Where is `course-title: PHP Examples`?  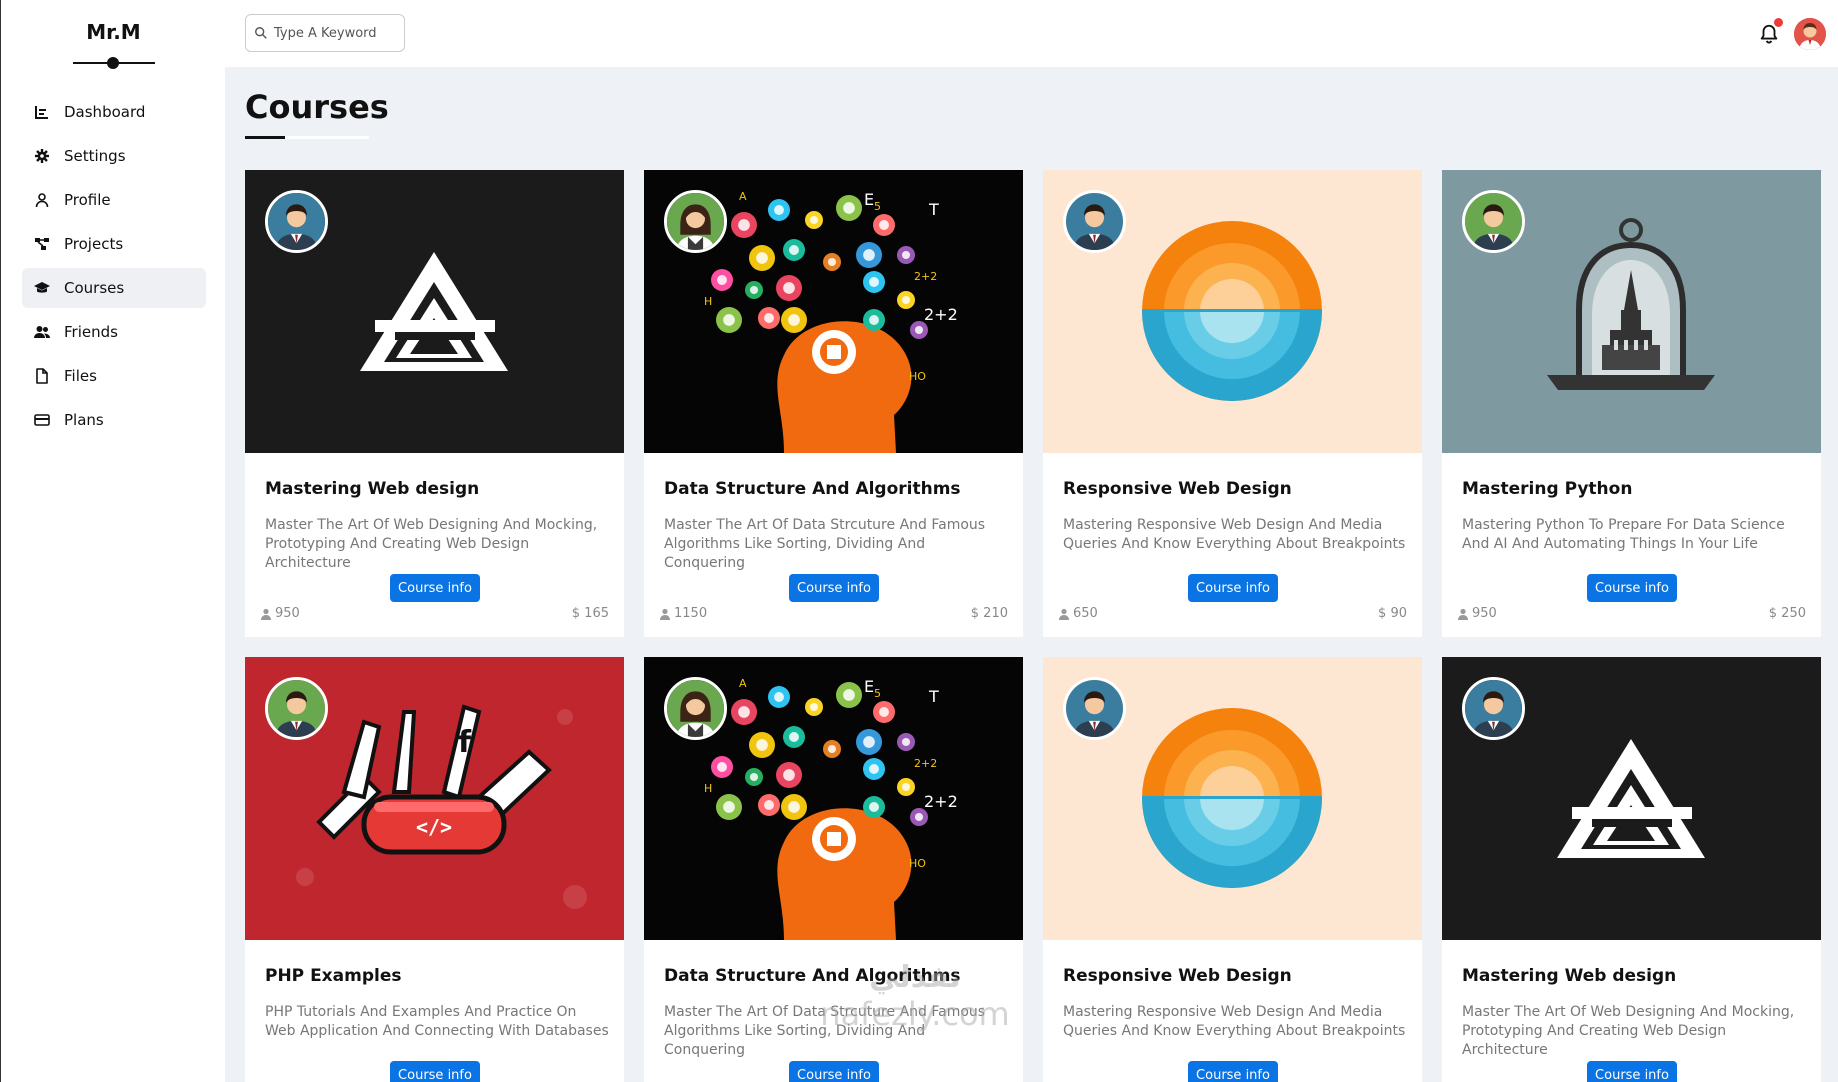 course-title: PHP Examples is located at coordinates (333, 976).